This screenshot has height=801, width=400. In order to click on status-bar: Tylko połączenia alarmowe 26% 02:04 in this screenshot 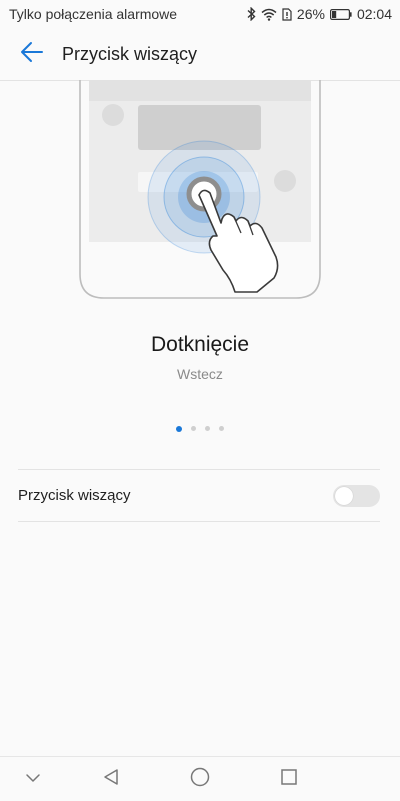, I will do `click(200, 14)`.